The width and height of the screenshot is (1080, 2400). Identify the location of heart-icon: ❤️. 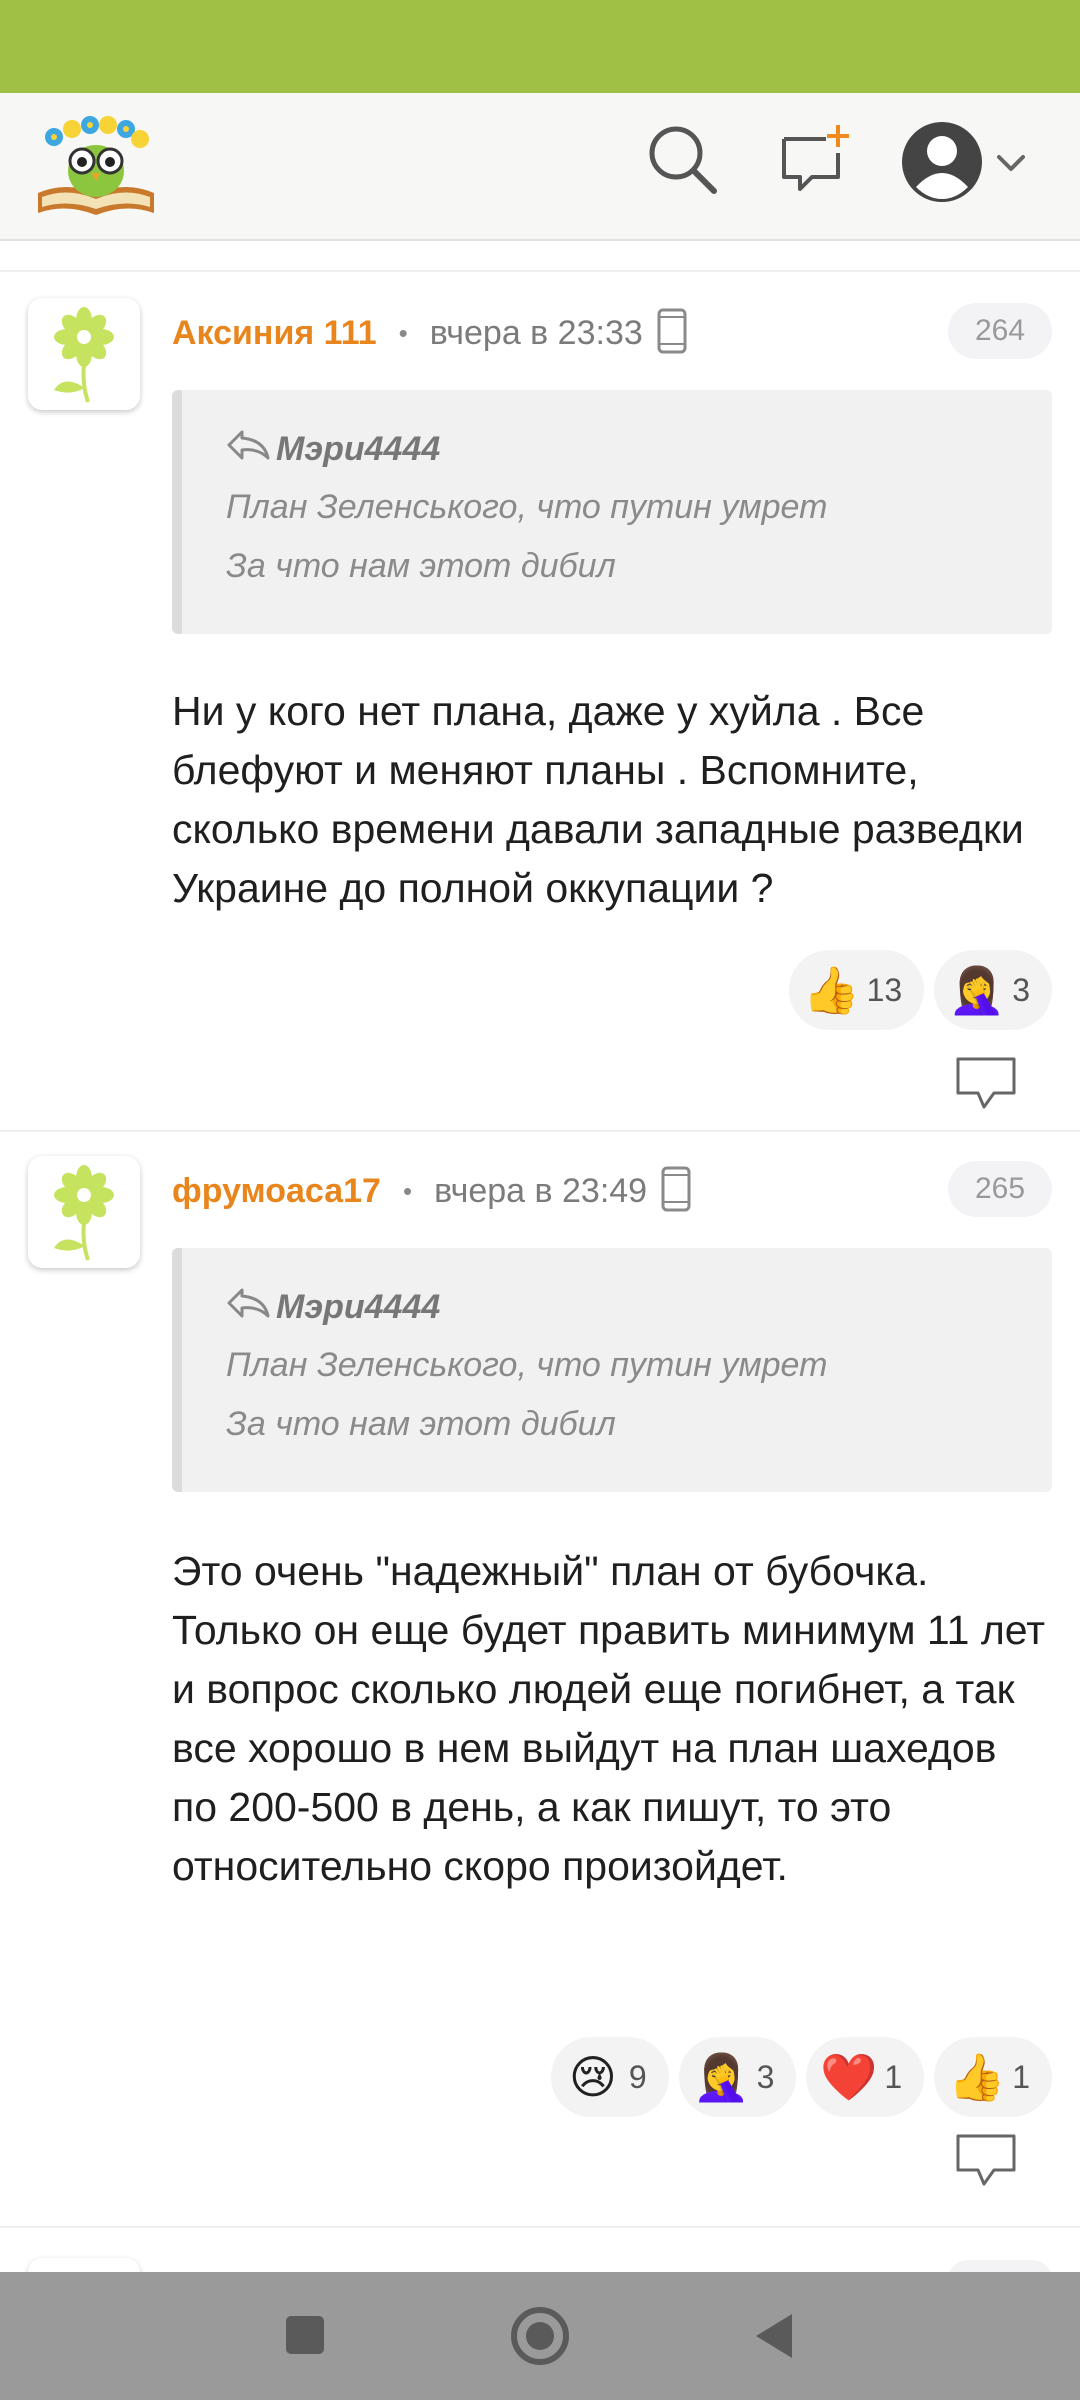
(849, 2076).